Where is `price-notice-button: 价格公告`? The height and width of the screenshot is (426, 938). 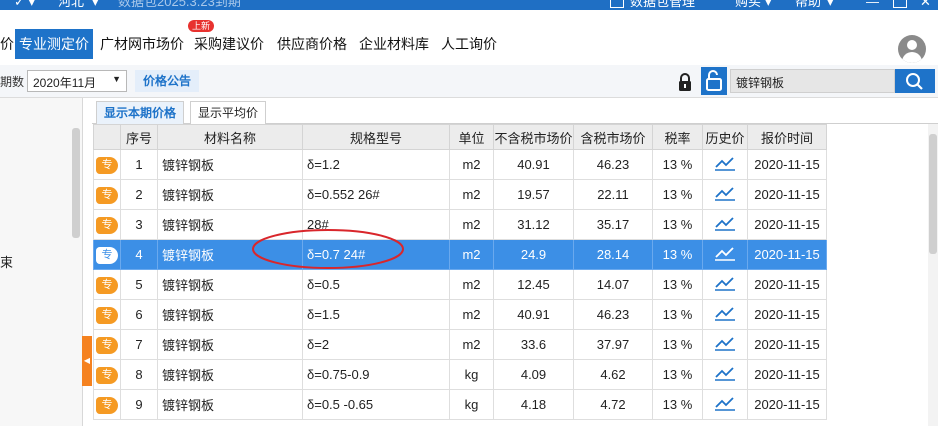 price-notice-button: 价格公告 is located at coordinates (167, 81).